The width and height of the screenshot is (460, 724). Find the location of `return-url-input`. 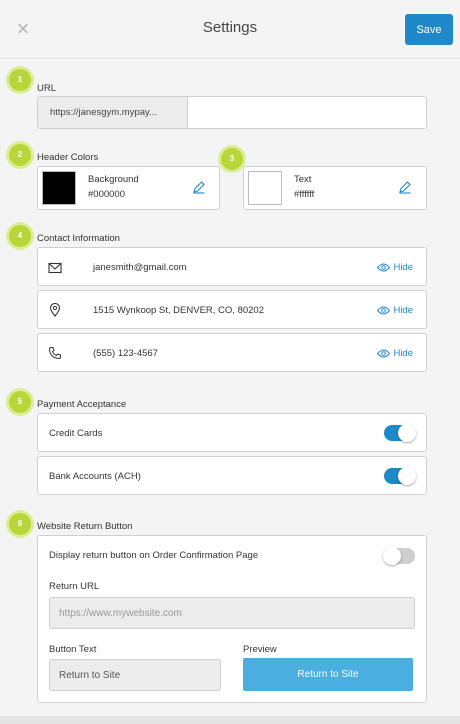

return-url-input is located at coordinates (232, 613).